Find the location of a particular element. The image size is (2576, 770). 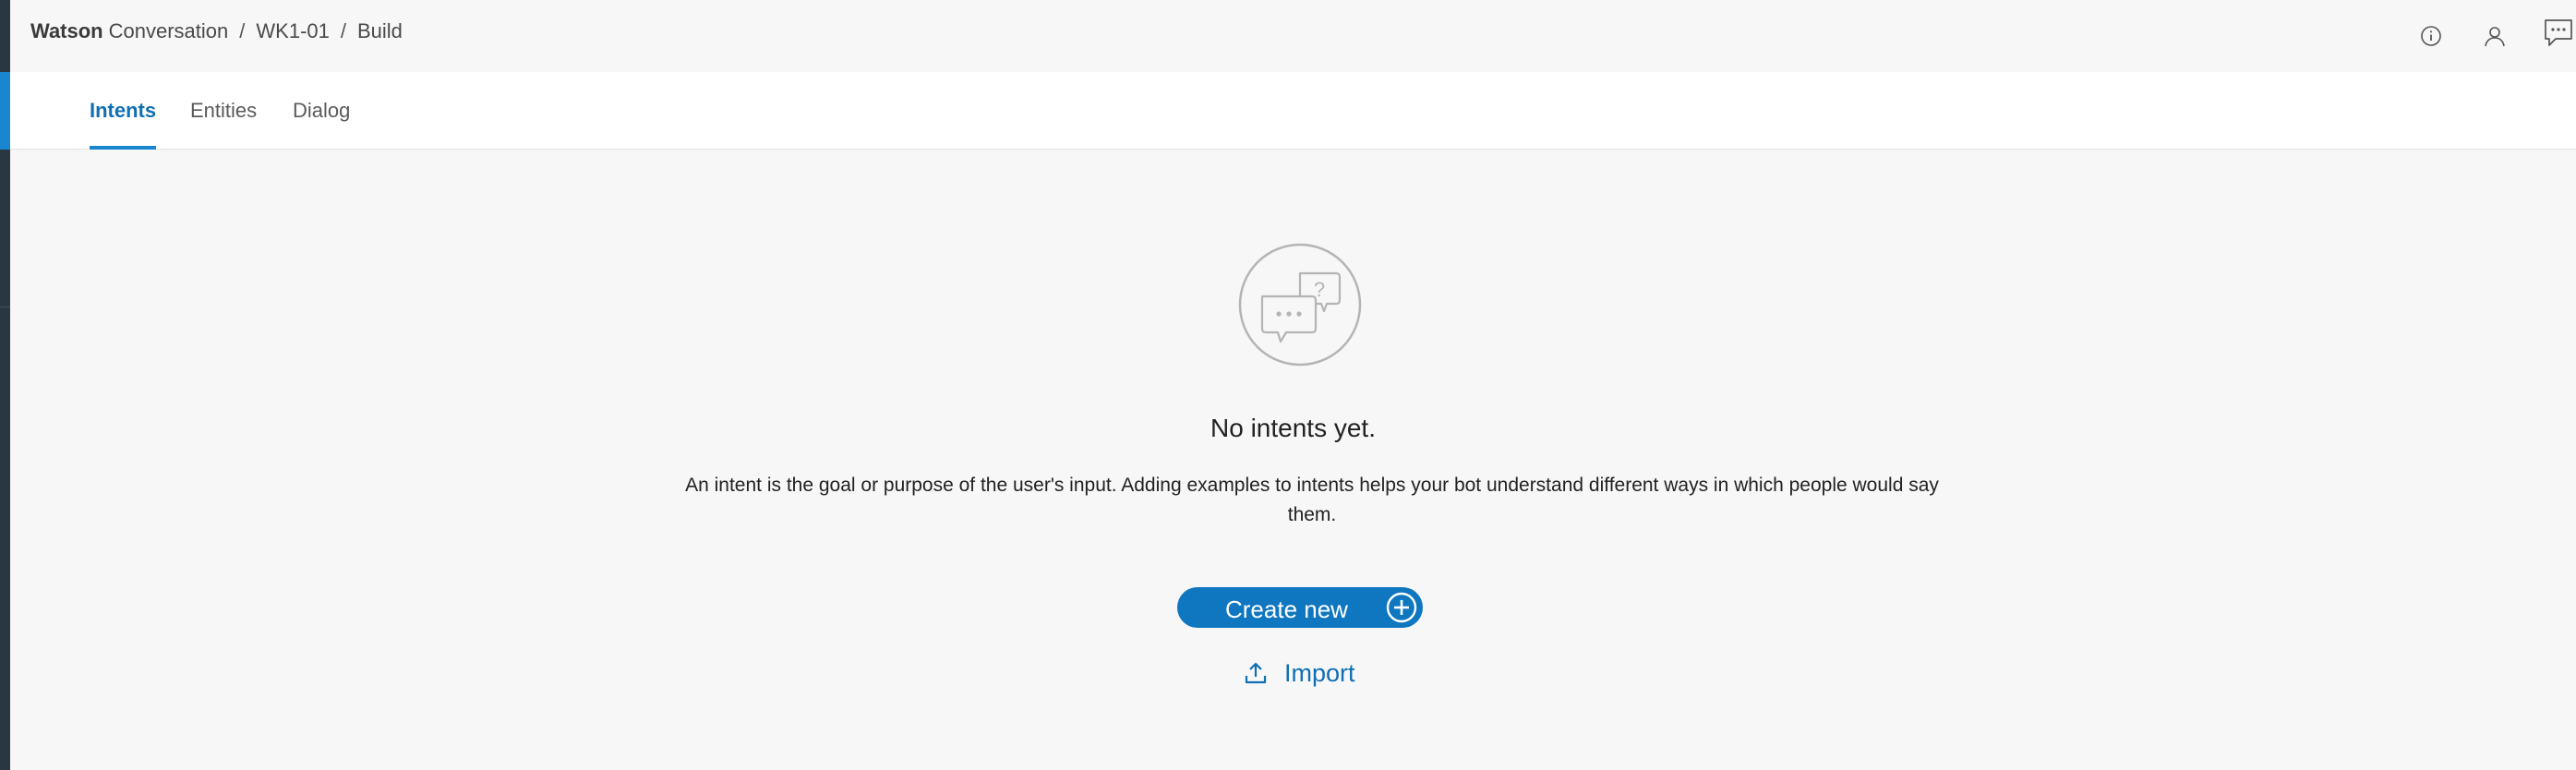

breadcrumb-product-link: Conversation is located at coordinates (169, 31).